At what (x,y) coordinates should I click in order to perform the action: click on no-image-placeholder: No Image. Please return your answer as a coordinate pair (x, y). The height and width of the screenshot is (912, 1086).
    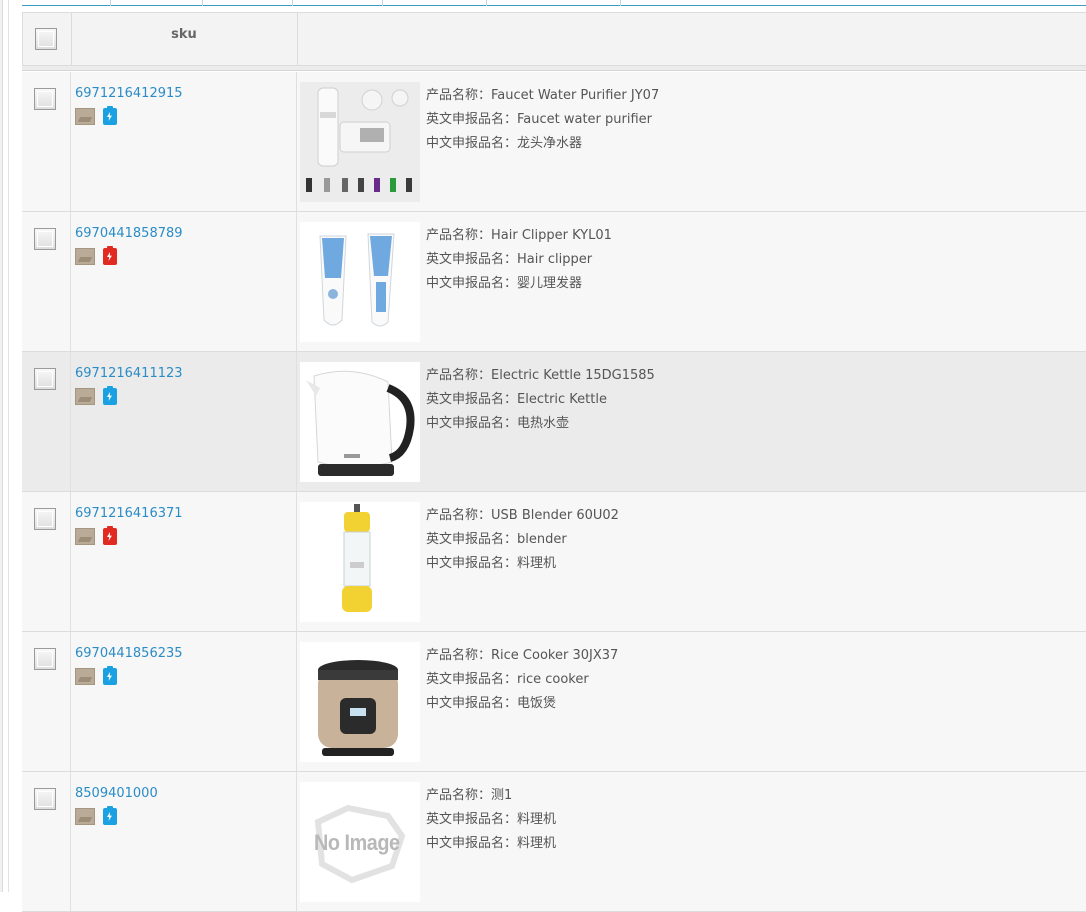
    Looking at the image, I should click on (360, 842).